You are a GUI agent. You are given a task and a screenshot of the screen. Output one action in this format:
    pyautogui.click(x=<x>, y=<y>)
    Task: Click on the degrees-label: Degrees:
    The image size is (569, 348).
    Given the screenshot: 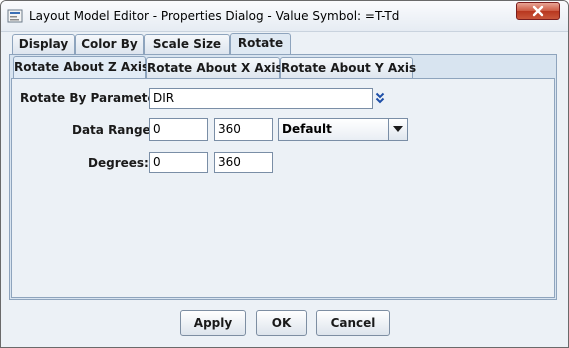 What is the action you would take?
    pyautogui.click(x=118, y=163)
    